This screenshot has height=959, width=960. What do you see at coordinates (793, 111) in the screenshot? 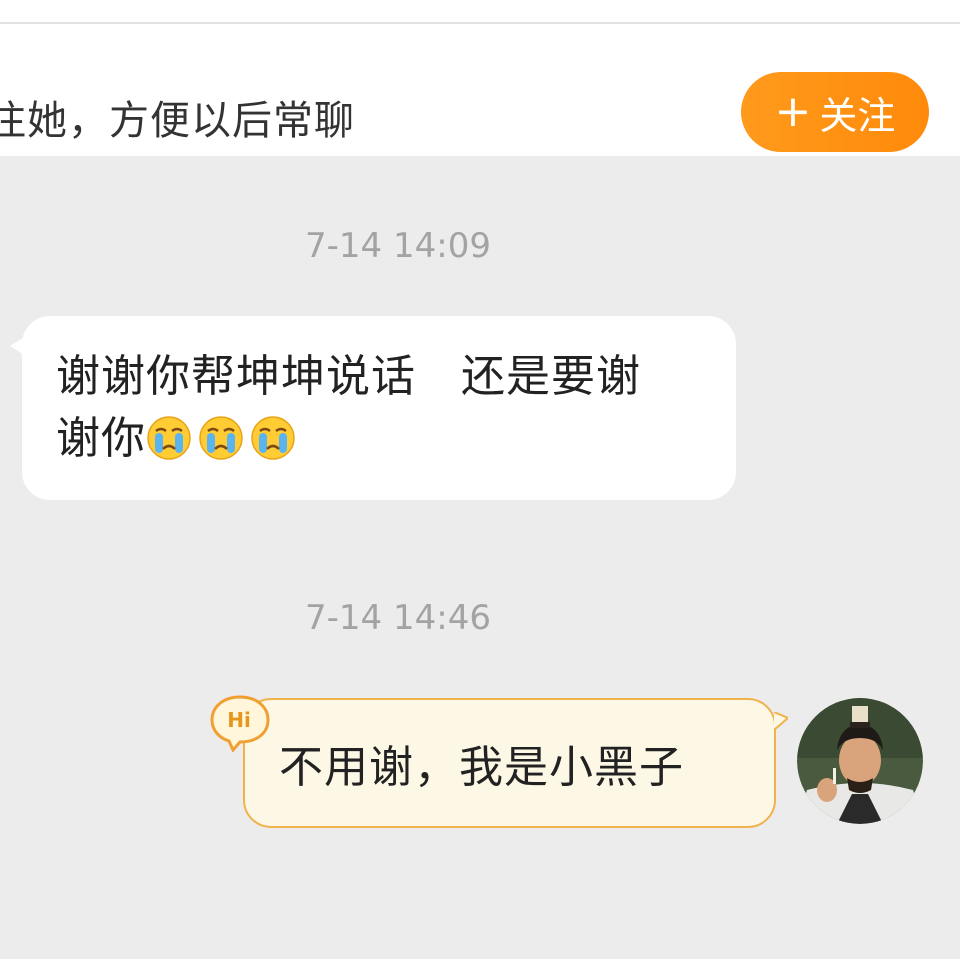
I see `plus-icon: +` at bounding box center [793, 111].